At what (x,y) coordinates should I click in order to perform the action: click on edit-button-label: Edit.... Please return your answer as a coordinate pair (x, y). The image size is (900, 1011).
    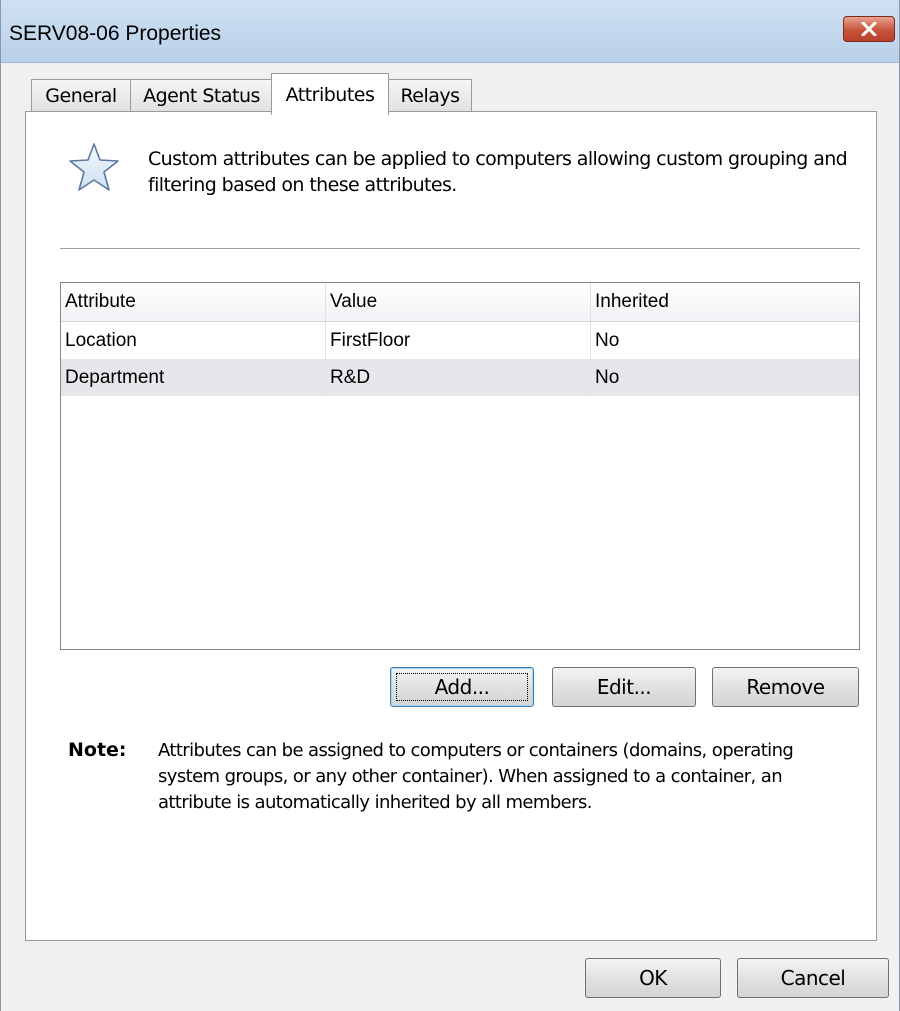
    Looking at the image, I should click on (624, 687).